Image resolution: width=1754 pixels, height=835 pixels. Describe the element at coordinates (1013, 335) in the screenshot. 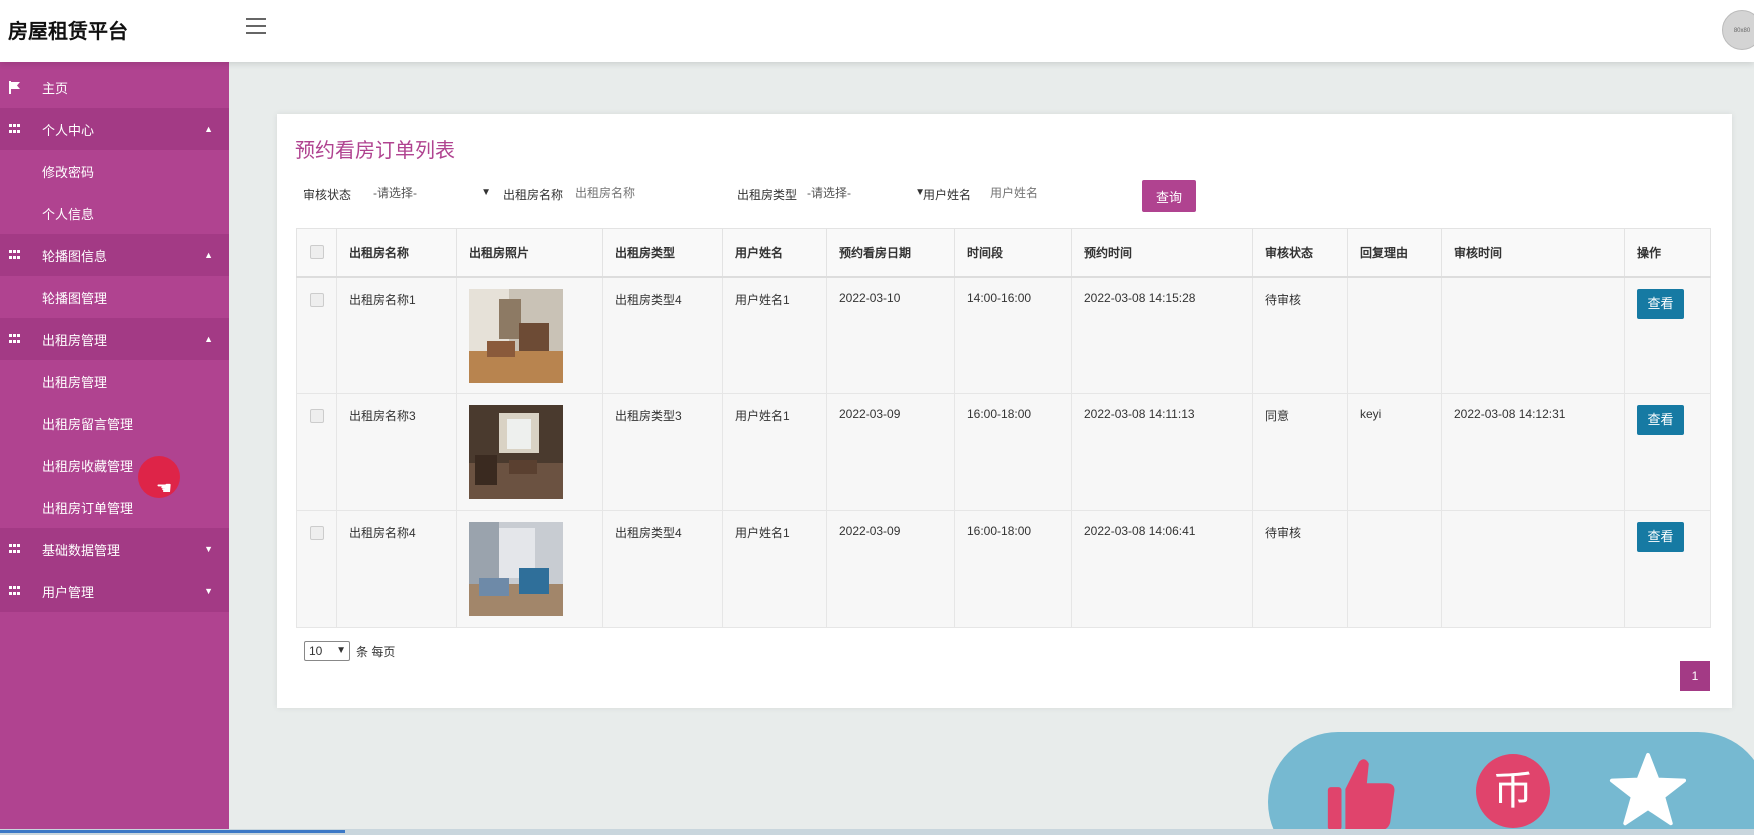

I see `cell-slot: 14:00-16:00` at that location.